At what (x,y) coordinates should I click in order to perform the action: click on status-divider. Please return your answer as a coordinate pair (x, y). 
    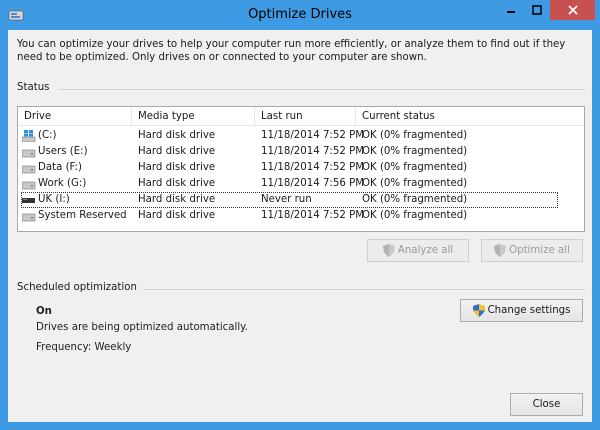
    Looking at the image, I should click on (321, 89).